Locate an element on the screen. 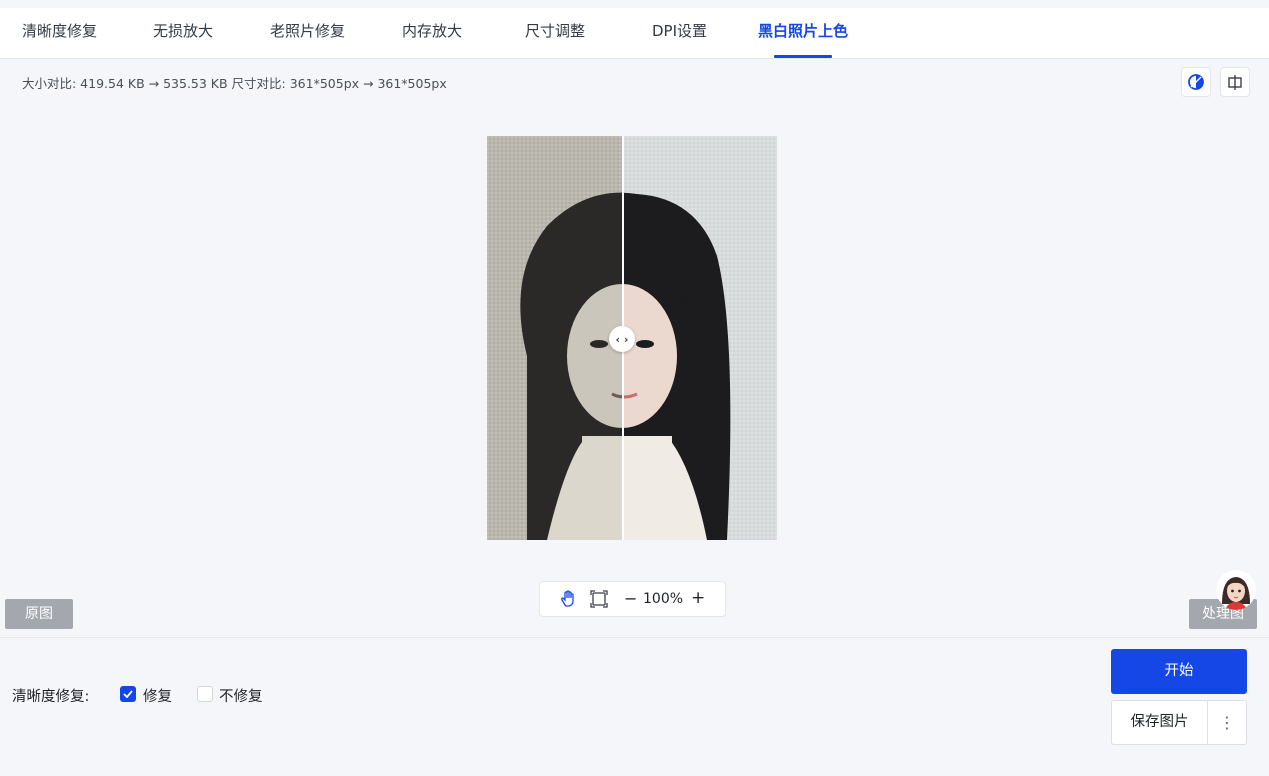  split-view-icon is located at coordinates (1235, 82).